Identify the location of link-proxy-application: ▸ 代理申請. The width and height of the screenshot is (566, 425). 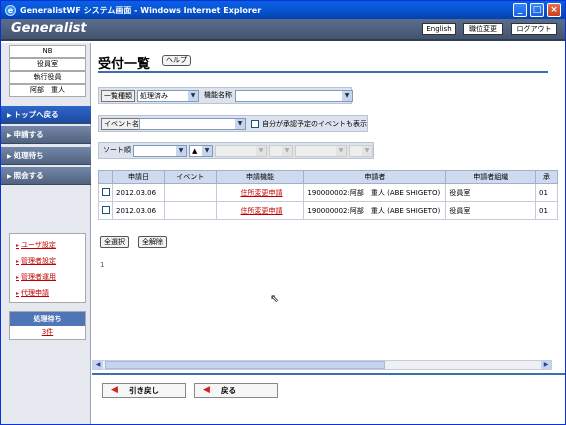
(47, 293).